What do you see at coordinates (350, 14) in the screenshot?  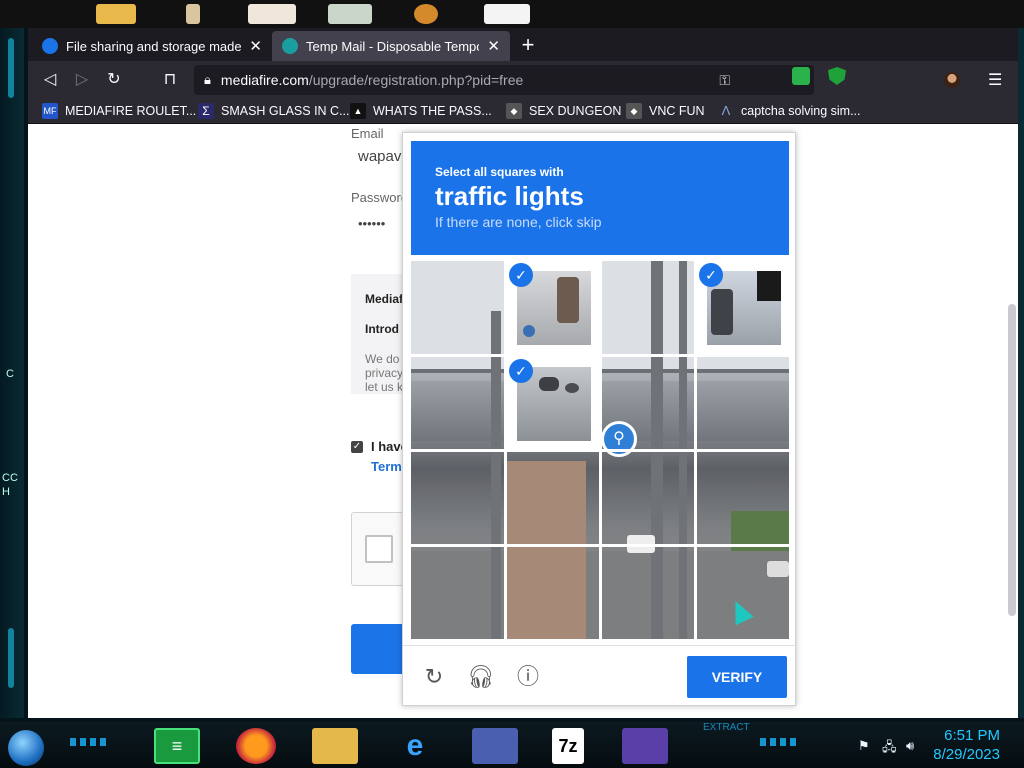 I see `desktop-game-icon` at bounding box center [350, 14].